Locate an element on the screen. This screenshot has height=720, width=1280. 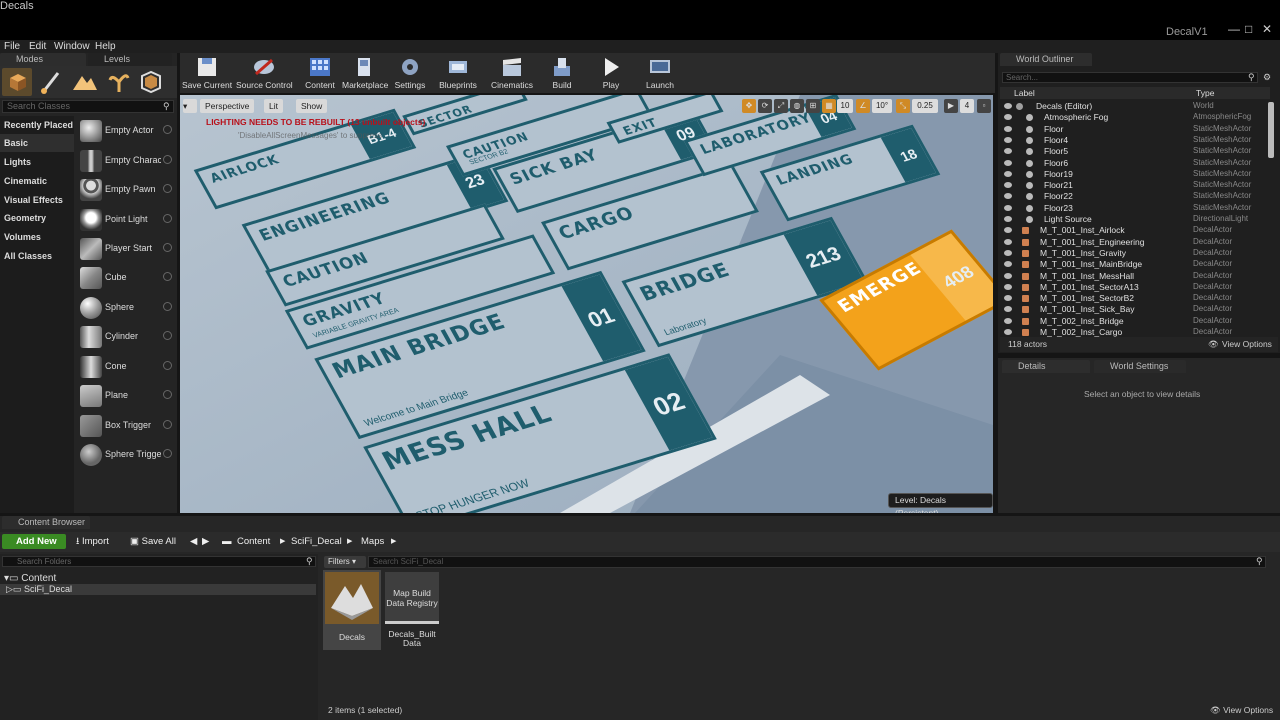
search-classes-input: Search Classes is located at coordinates (88, 106).